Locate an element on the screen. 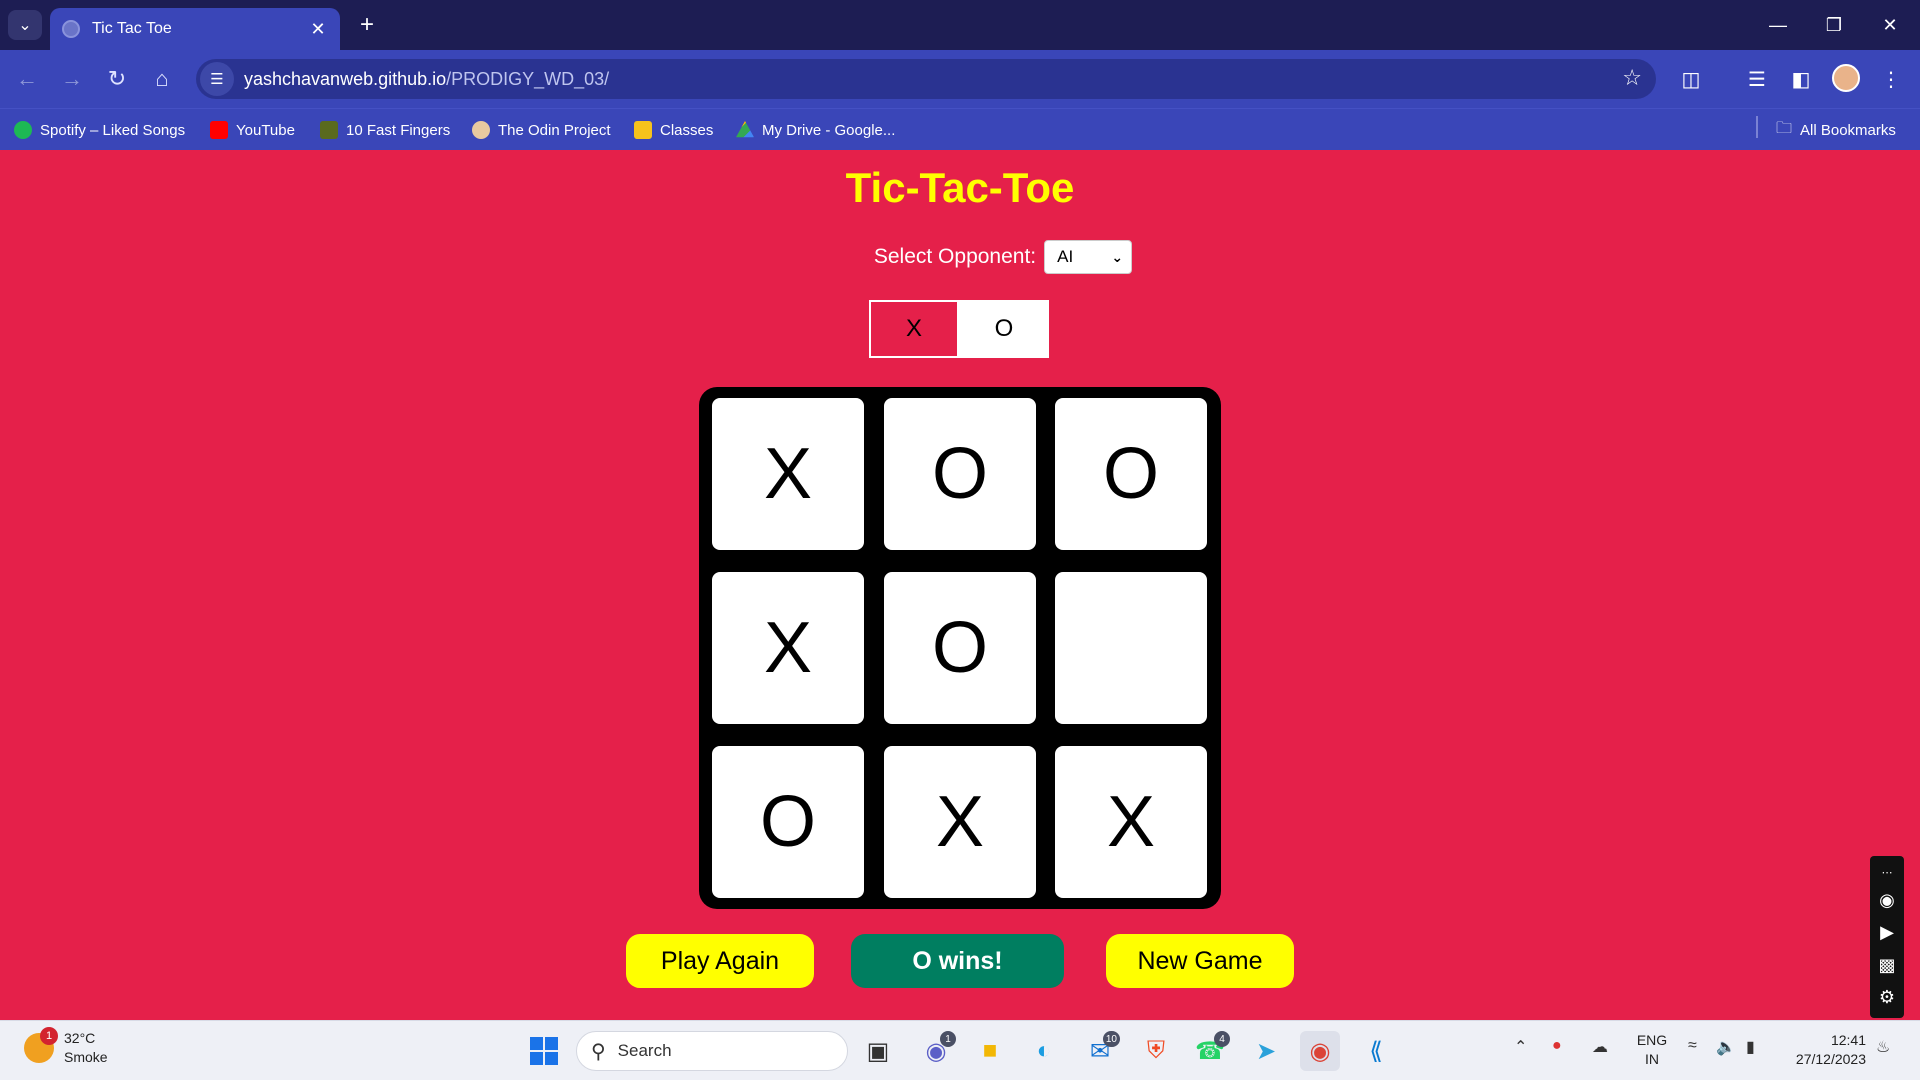 This screenshot has width=1920, height=1080. choose-o-button: O is located at coordinates (1004, 329).